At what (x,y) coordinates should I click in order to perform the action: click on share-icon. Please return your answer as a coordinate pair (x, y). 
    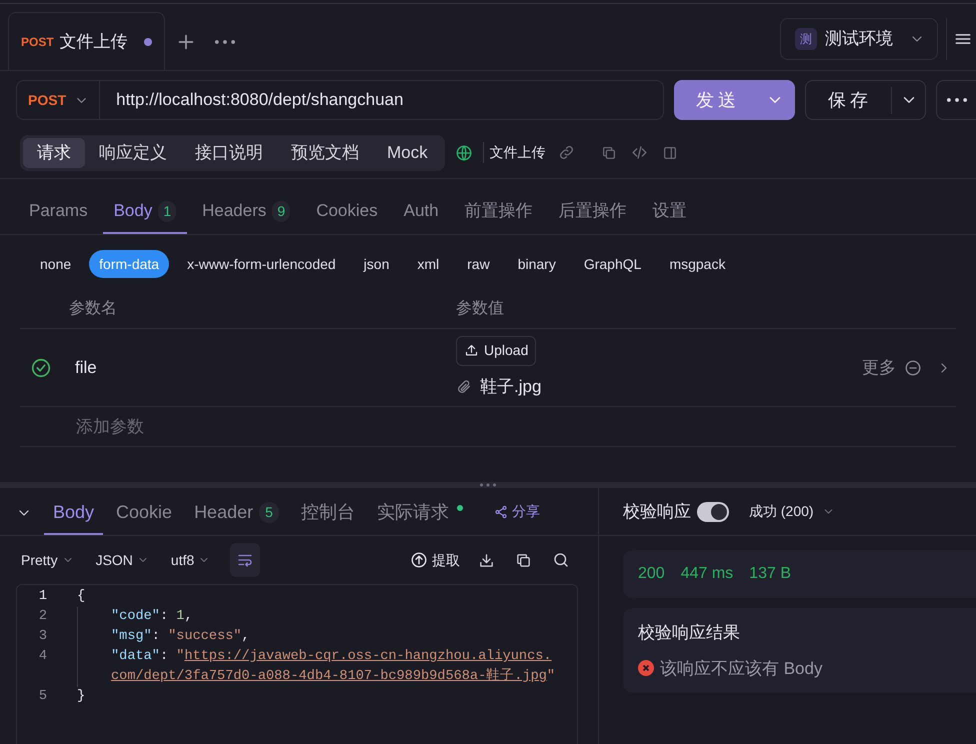
    Looking at the image, I should click on (501, 511).